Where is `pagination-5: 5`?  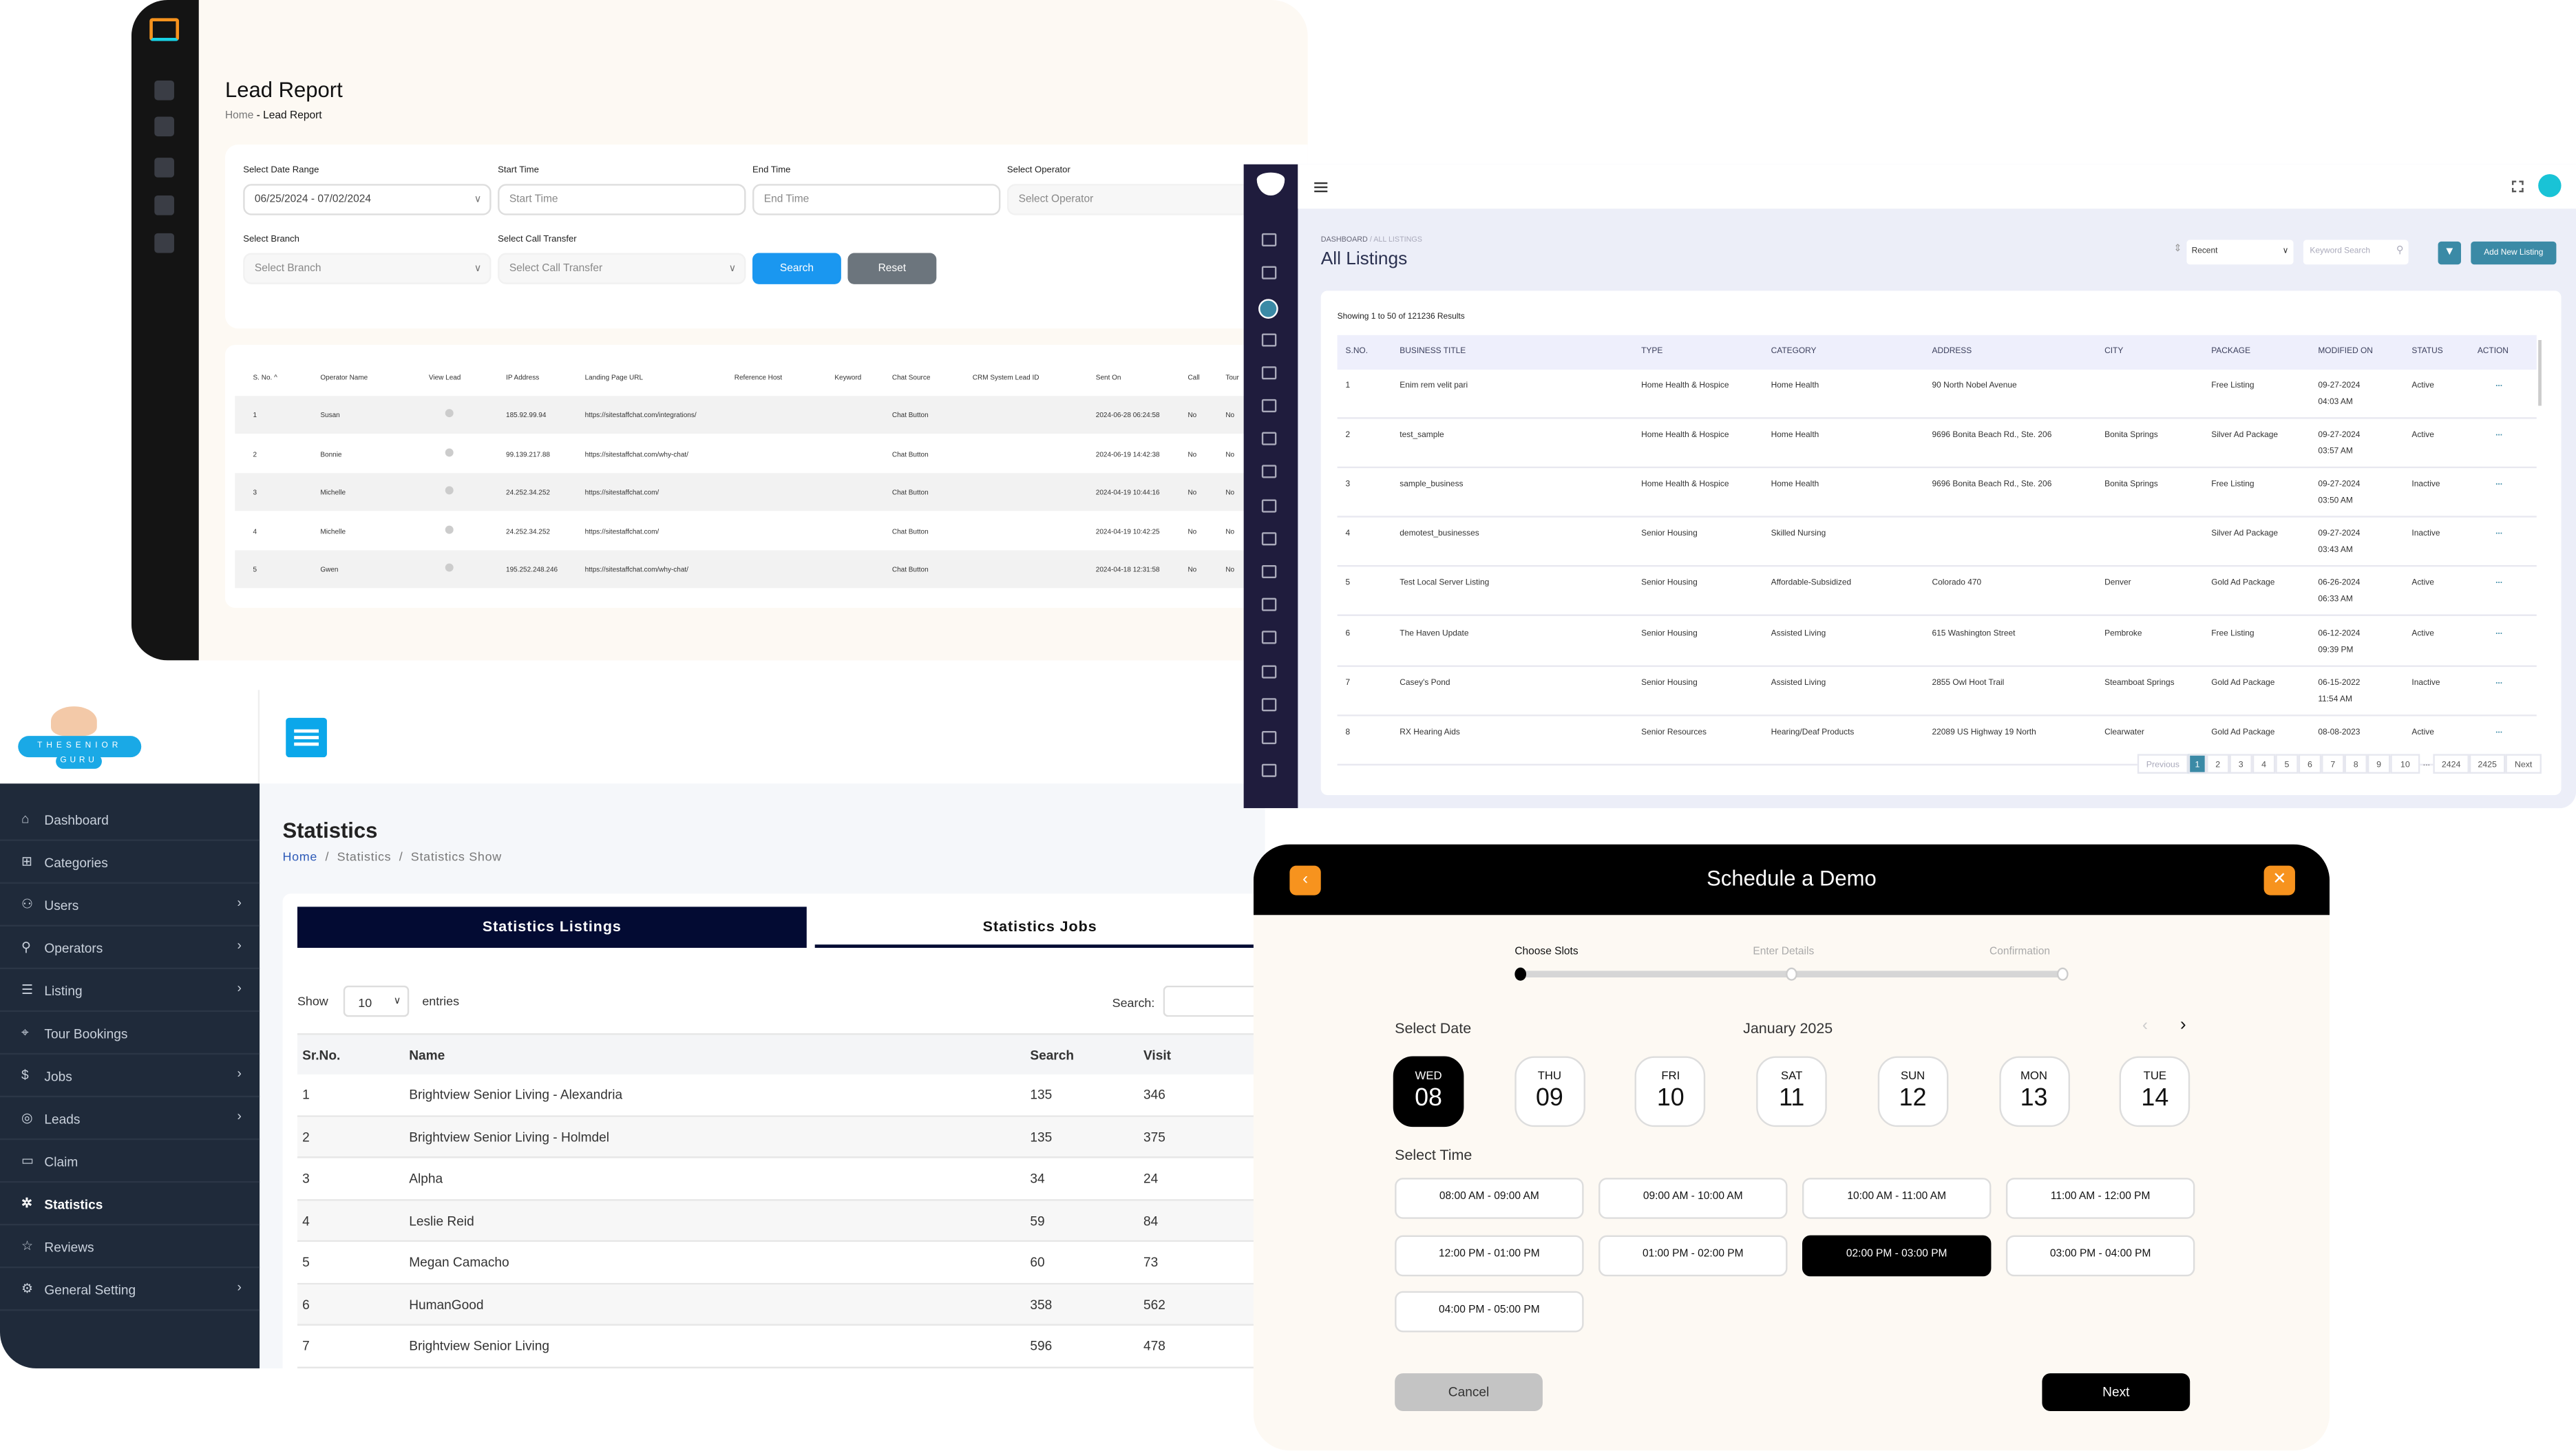
pagination-5: 5 is located at coordinates (2287, 764).